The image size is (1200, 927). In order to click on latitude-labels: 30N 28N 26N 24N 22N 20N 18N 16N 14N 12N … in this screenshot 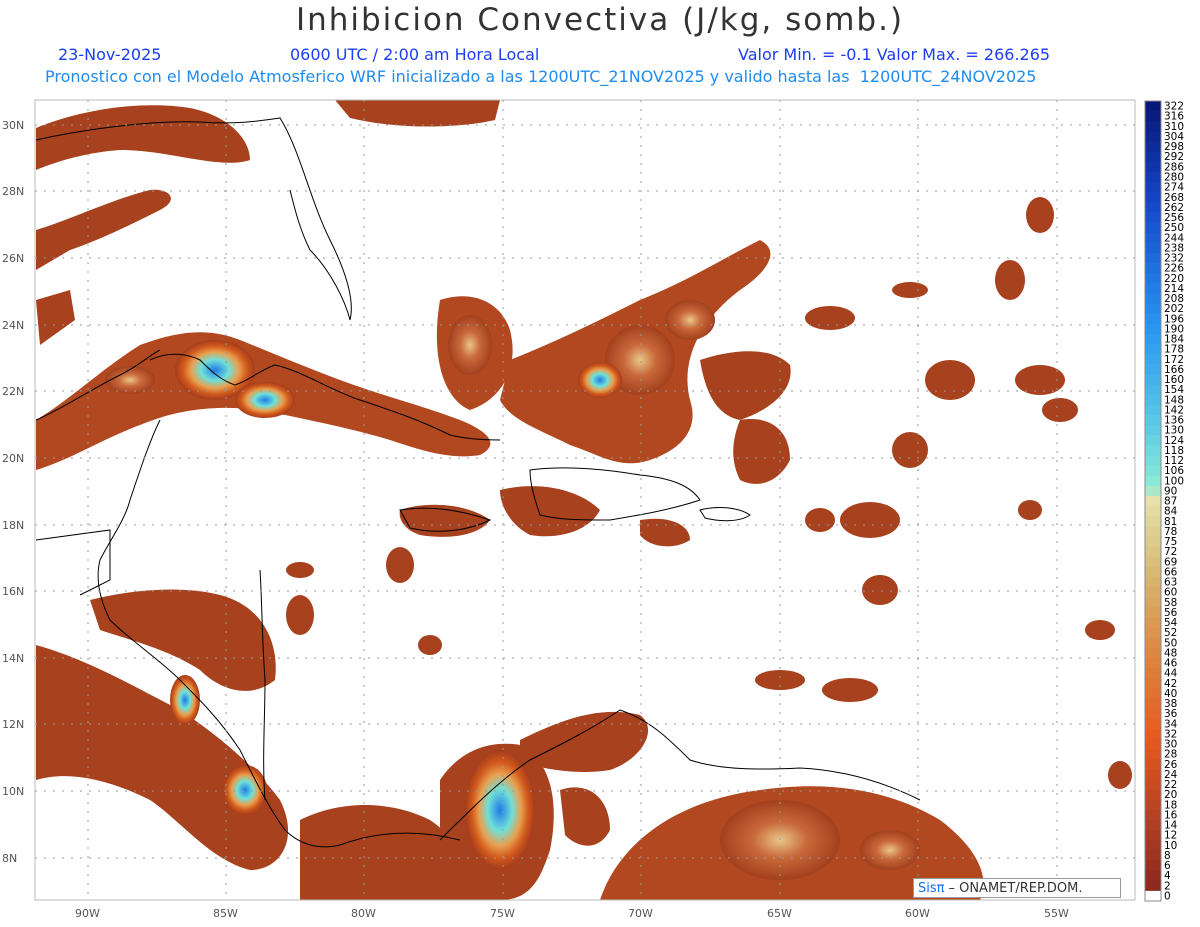, I will do `click(13, 492)`.